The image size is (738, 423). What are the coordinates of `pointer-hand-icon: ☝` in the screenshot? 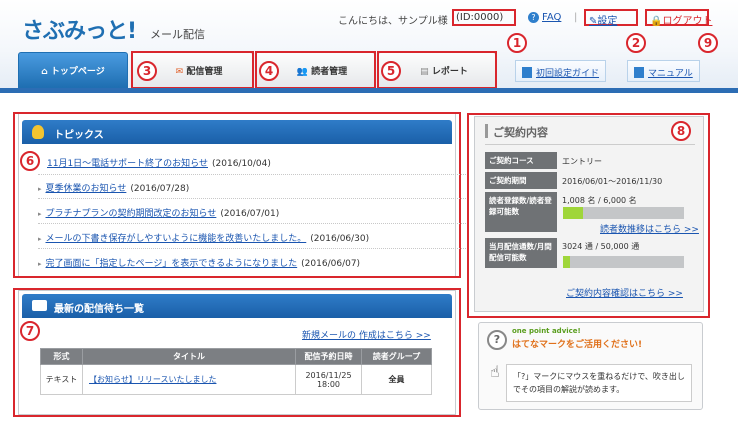 It's located at (495, 371).